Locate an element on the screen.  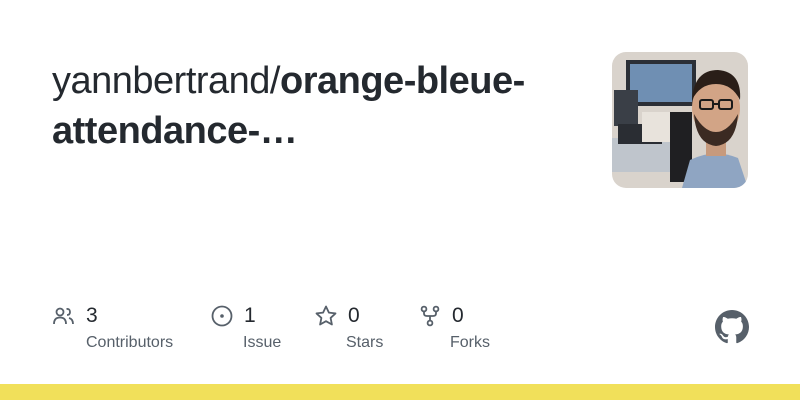
contributors-count: 3 is located at coordinates (92, 315).